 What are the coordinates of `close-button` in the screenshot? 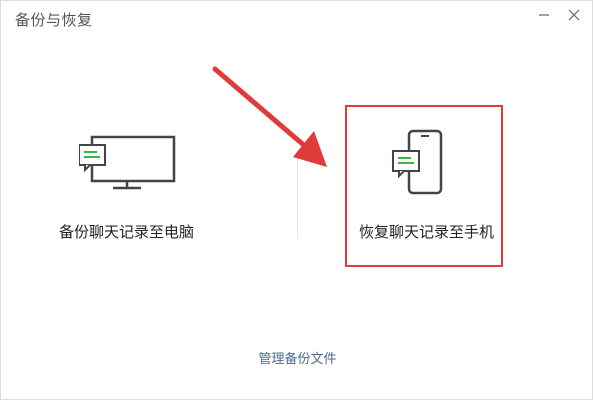 It's located at (574, 15).